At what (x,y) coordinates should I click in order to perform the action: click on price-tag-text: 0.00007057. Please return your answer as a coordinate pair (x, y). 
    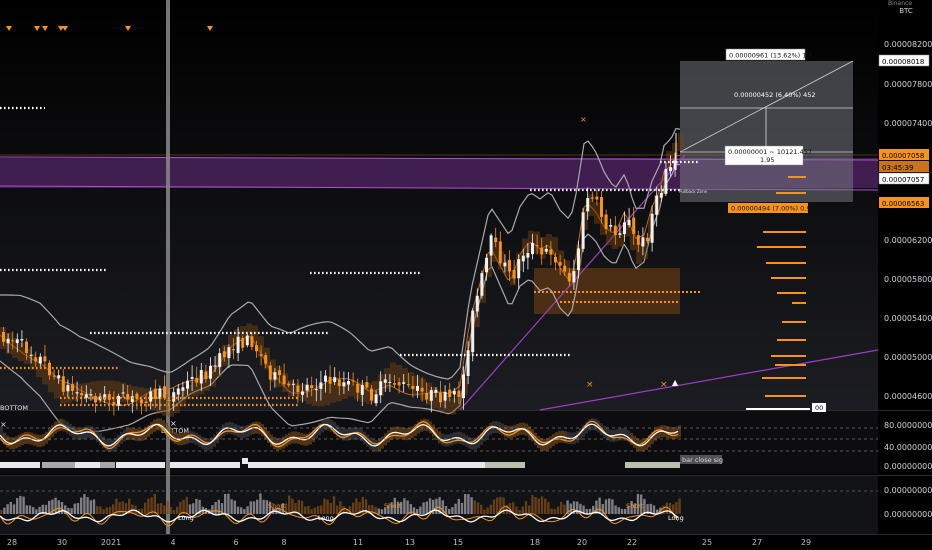
    Looking at the image, I should click on (903, 180).